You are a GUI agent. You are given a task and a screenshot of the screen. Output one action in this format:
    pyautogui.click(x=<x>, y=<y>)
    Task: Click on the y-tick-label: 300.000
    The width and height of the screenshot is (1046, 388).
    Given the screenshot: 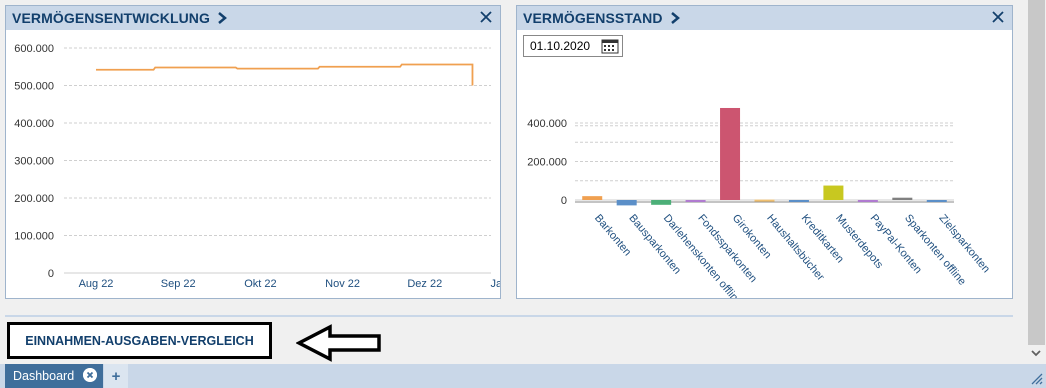 What is the action you would take?
    pyautogui.click(x=34, y=162)
    